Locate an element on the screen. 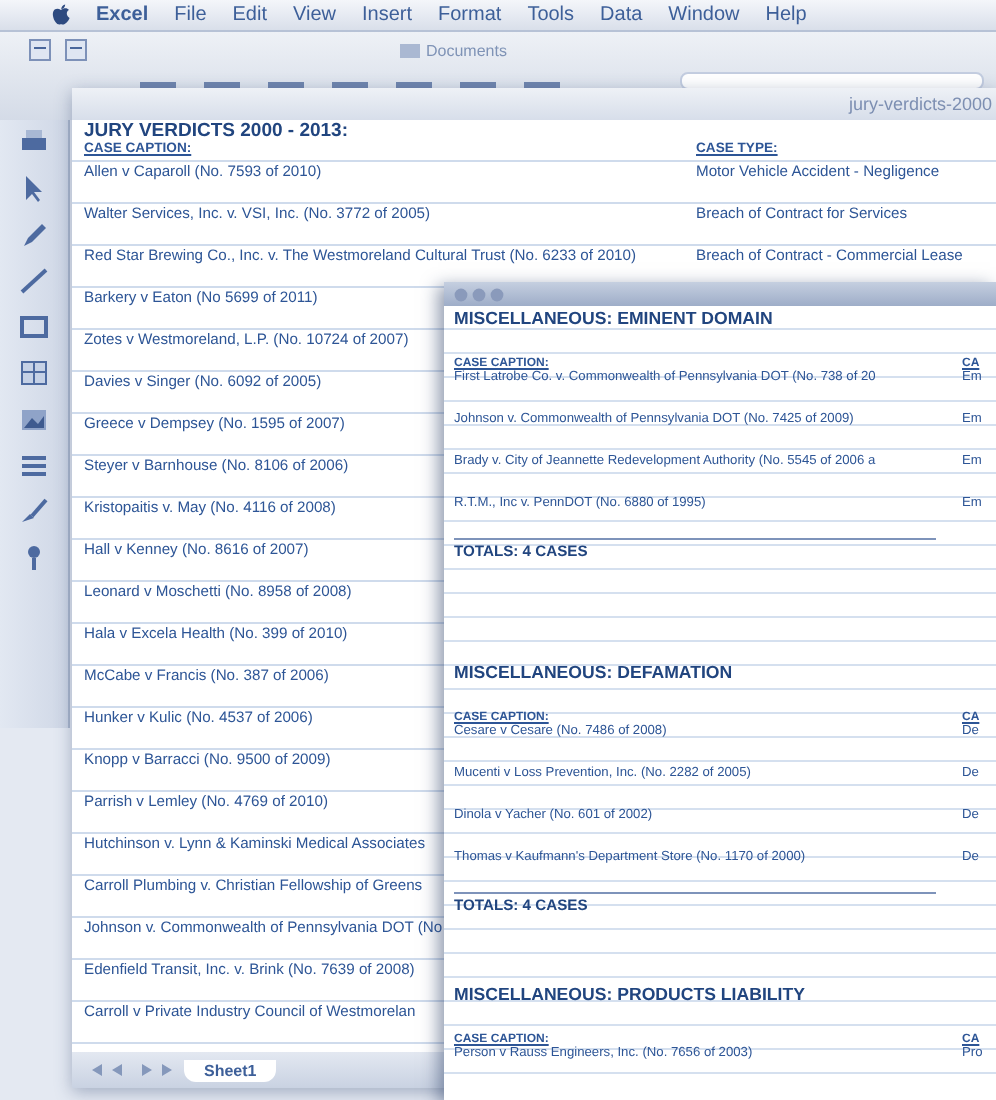  menu-item: Help is located at coordinates (786, 15).